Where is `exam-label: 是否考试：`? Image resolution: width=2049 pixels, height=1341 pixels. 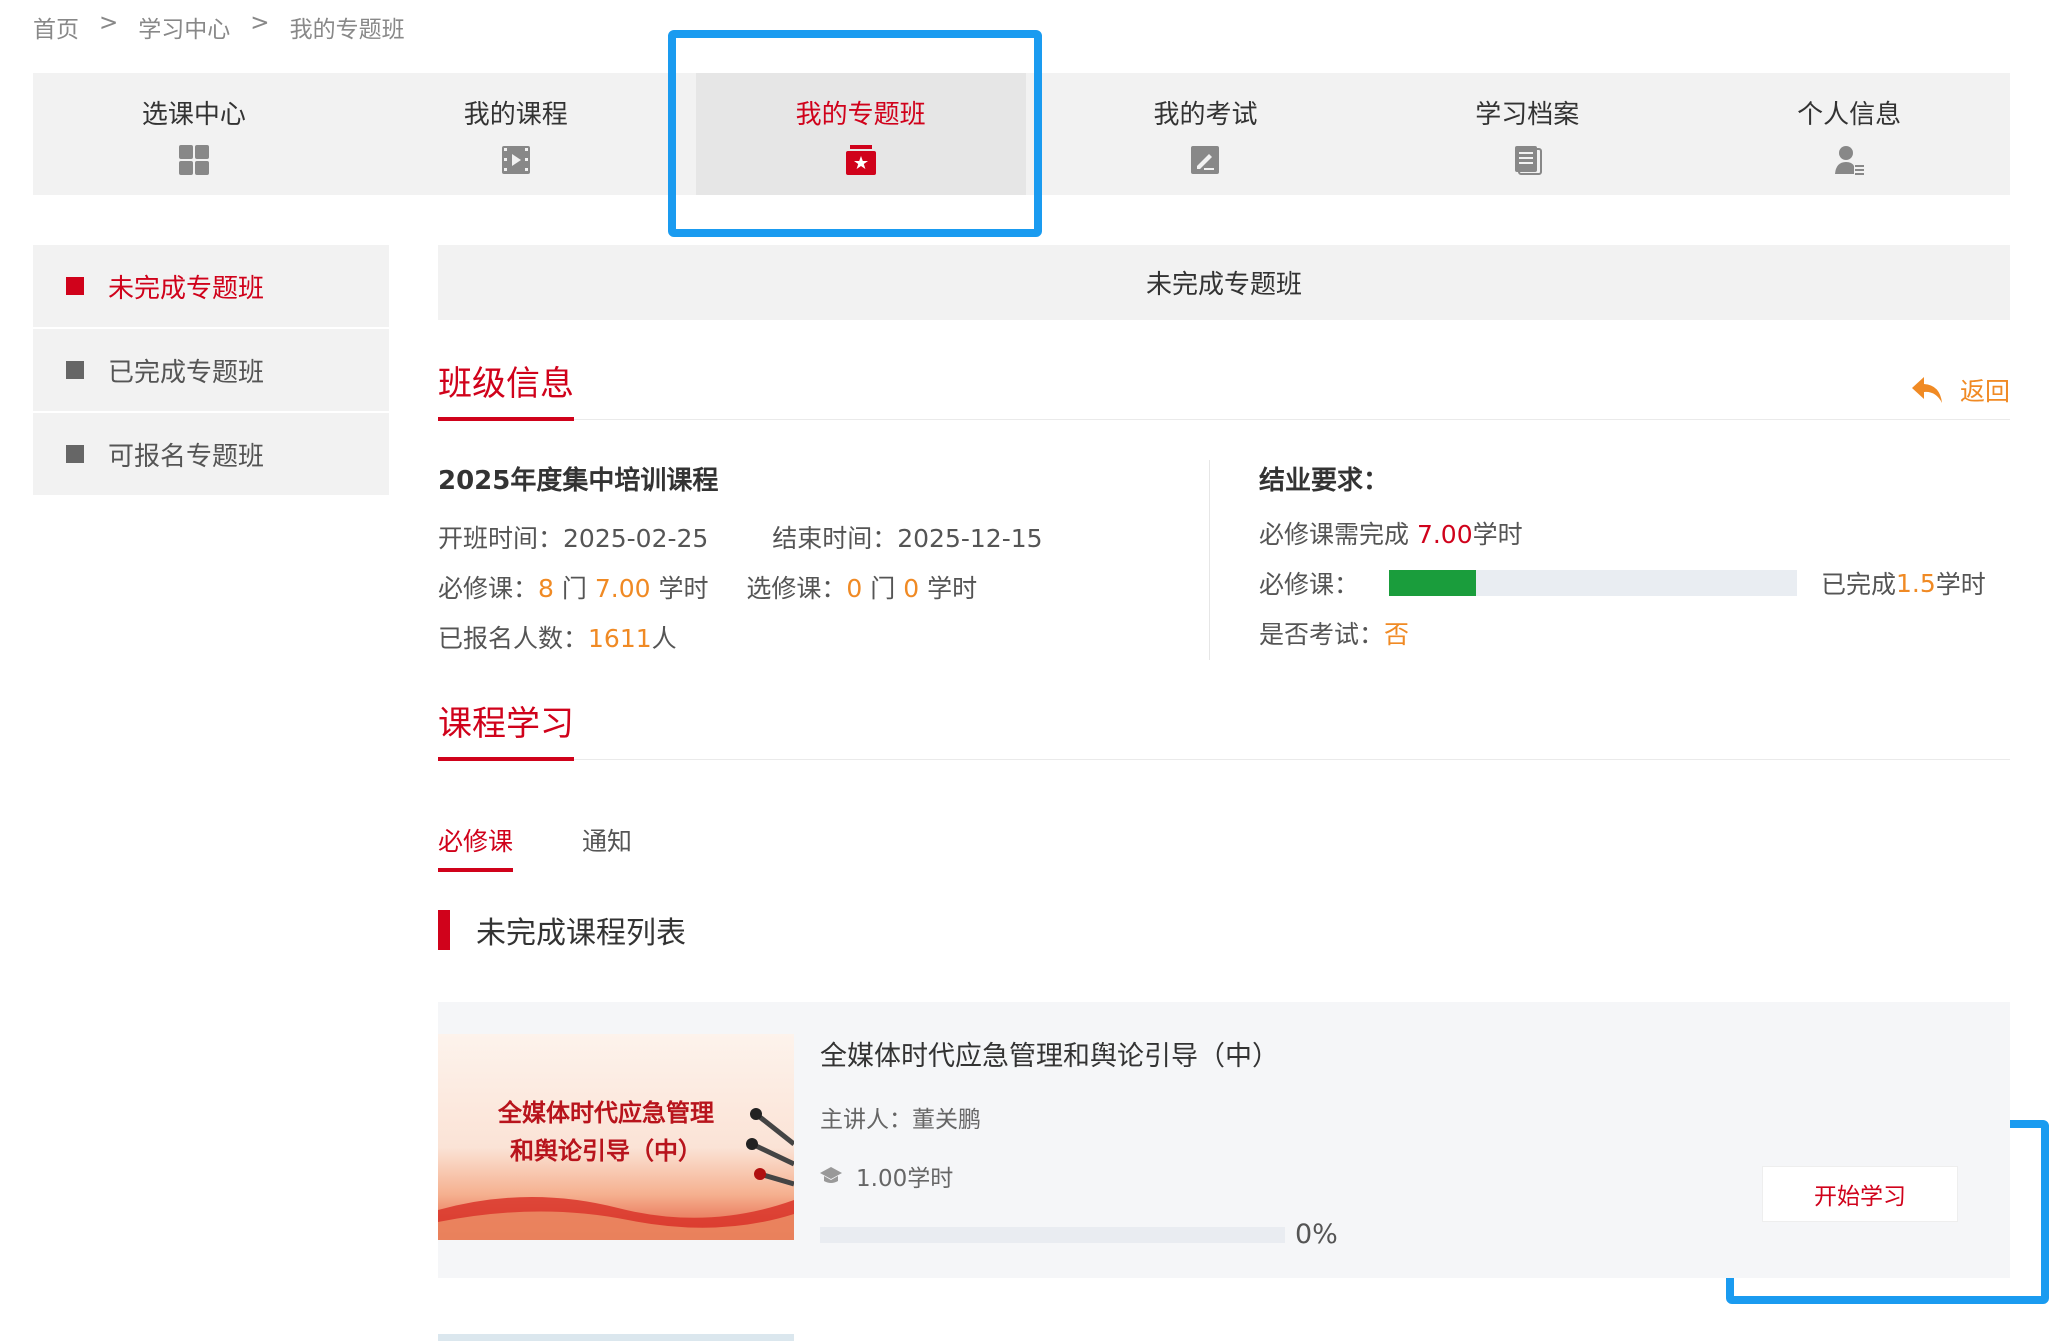 exam-label: 是否考试： is located at coordinates (1322, 634).